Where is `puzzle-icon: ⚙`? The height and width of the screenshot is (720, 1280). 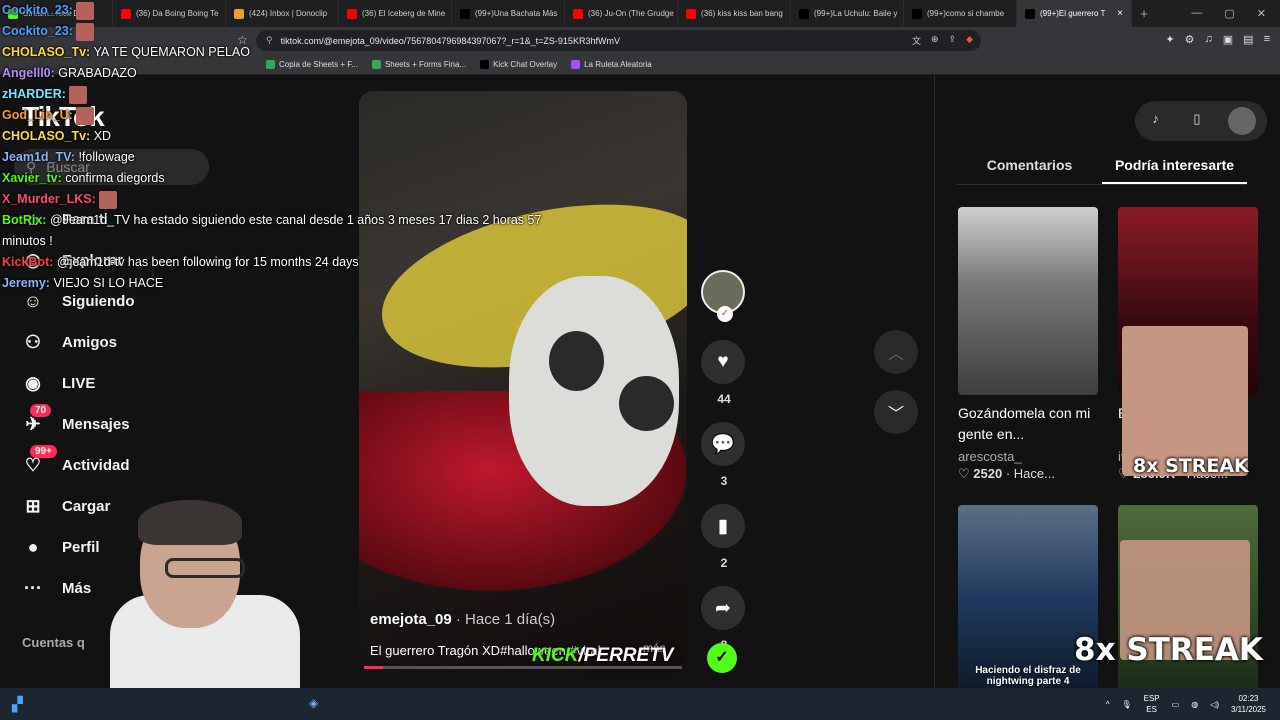 puzzle-icon: ⚙ is located at coordinates (1190, 39).